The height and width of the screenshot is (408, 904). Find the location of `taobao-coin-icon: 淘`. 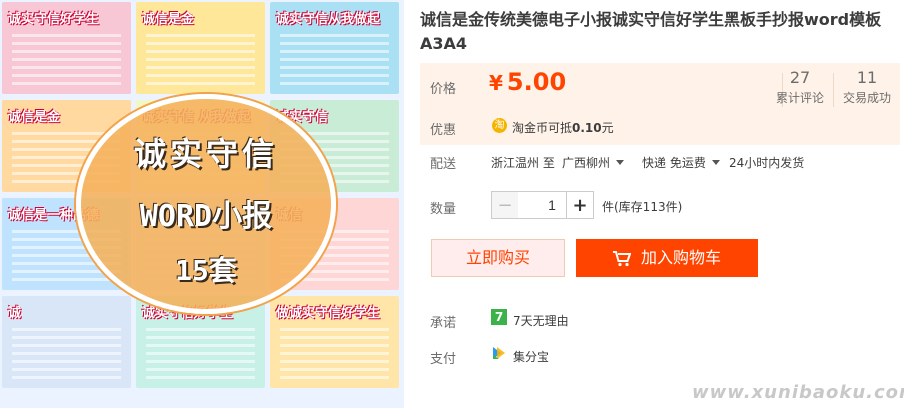

taobao-coin-icon: 淘 is located at coordinates (499, 125).